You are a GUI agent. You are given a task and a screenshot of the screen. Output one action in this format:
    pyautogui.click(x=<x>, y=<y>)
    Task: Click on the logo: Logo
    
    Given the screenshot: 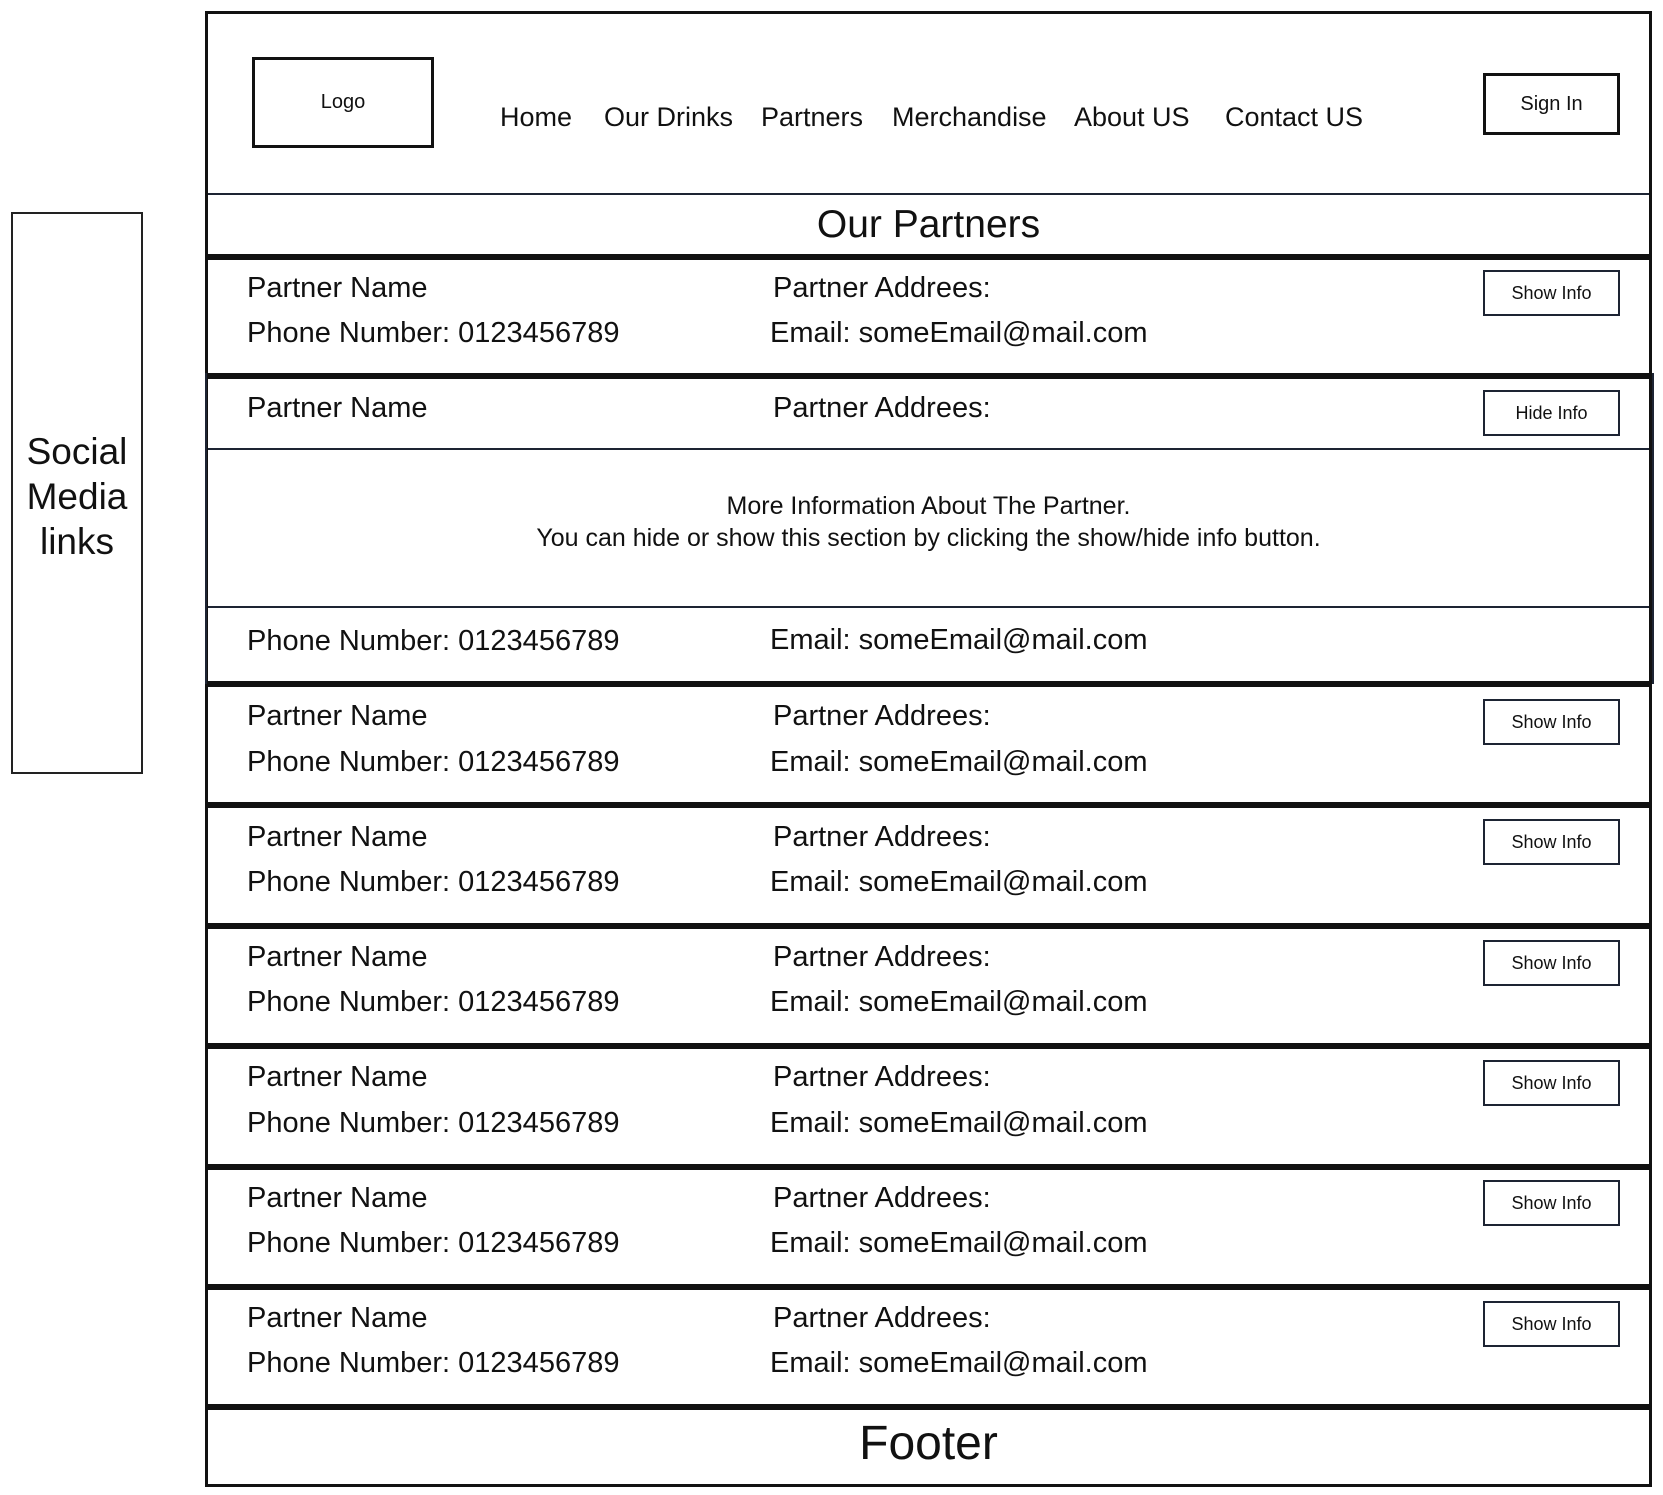 What is the action you would take?
    pyautogui.click(x=343, y=102)
    